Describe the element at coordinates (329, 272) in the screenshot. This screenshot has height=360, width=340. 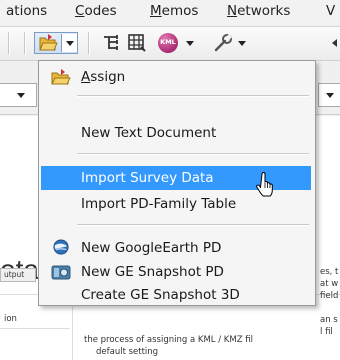
I see `side-text-line: es, t` at that location.